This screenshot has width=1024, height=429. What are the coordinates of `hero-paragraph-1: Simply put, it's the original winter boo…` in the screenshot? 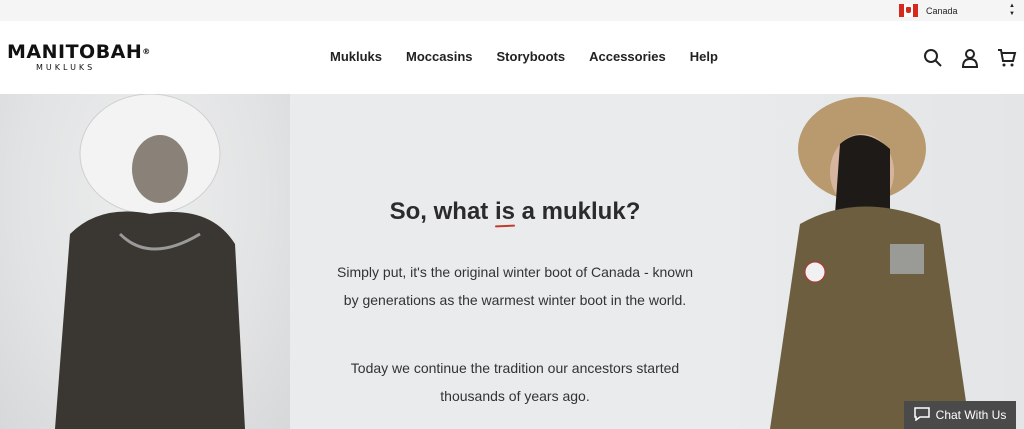 It's located at (515, 286).